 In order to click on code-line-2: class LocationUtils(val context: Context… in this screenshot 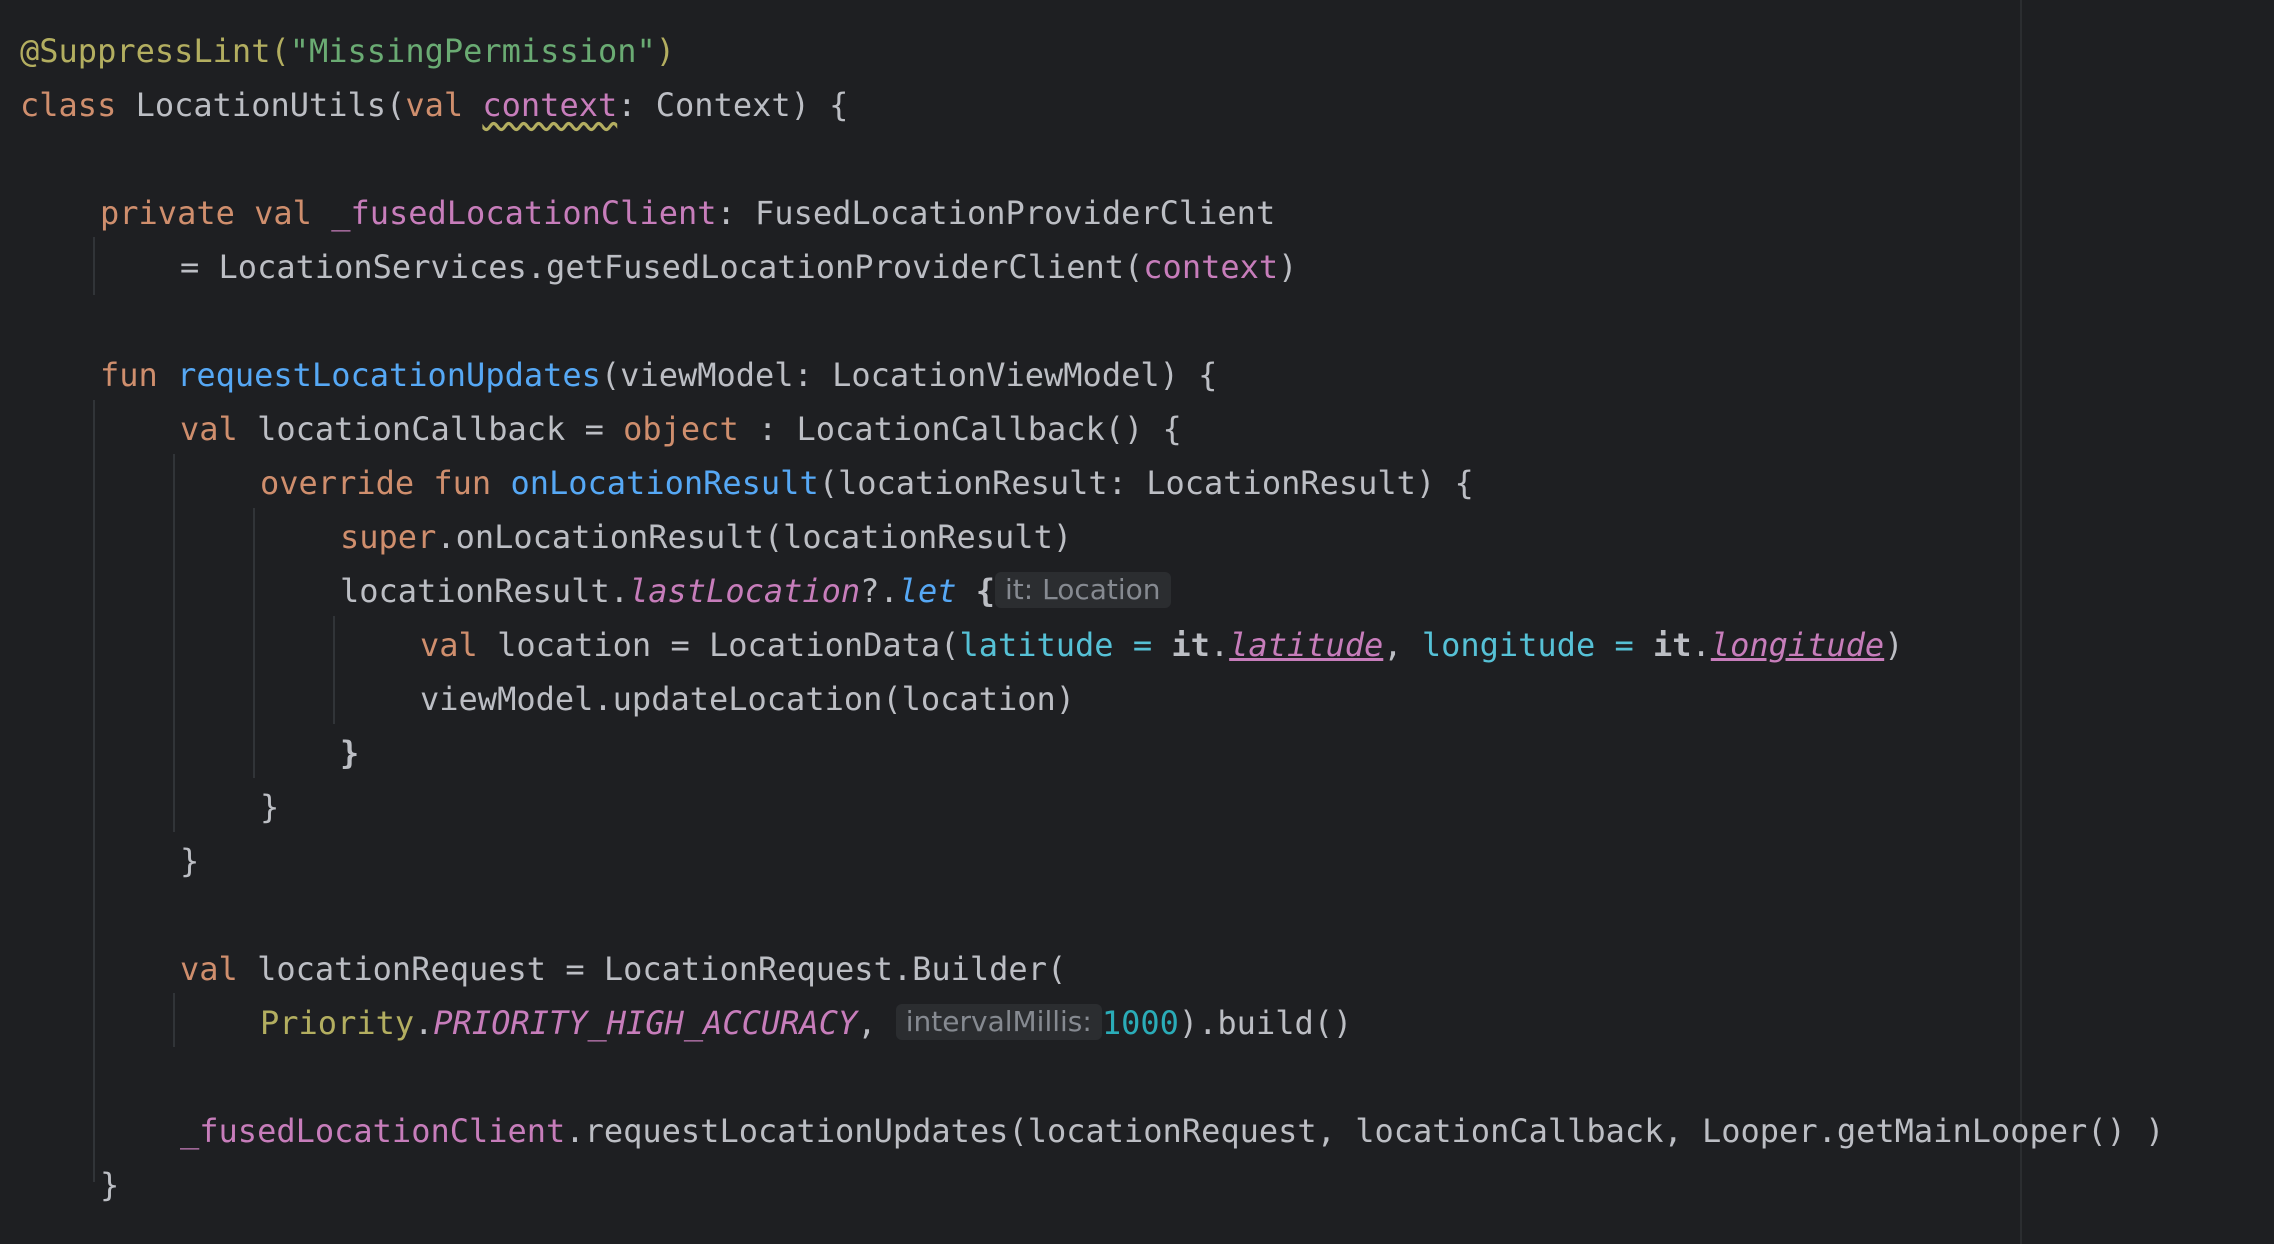, I will do `click(434, 105)`.